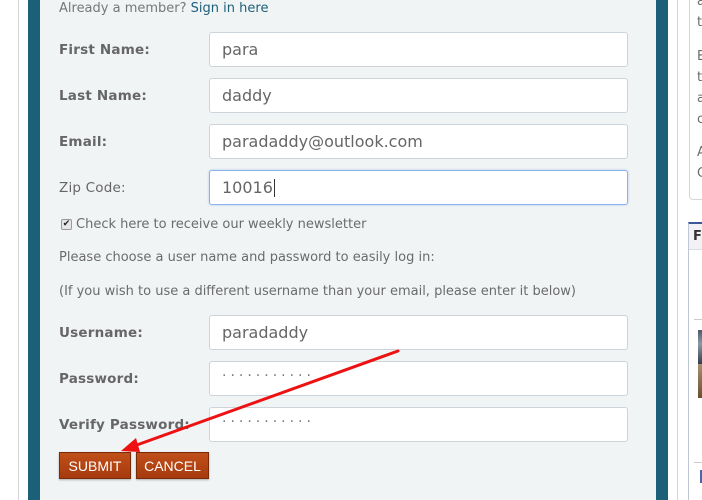 The width and height of the screenshot is (702, 500). What do you see at coordinates (95, 465) in the screenshot?
I see `submit-button: SUBMIT` at bounding box center [95, 465].